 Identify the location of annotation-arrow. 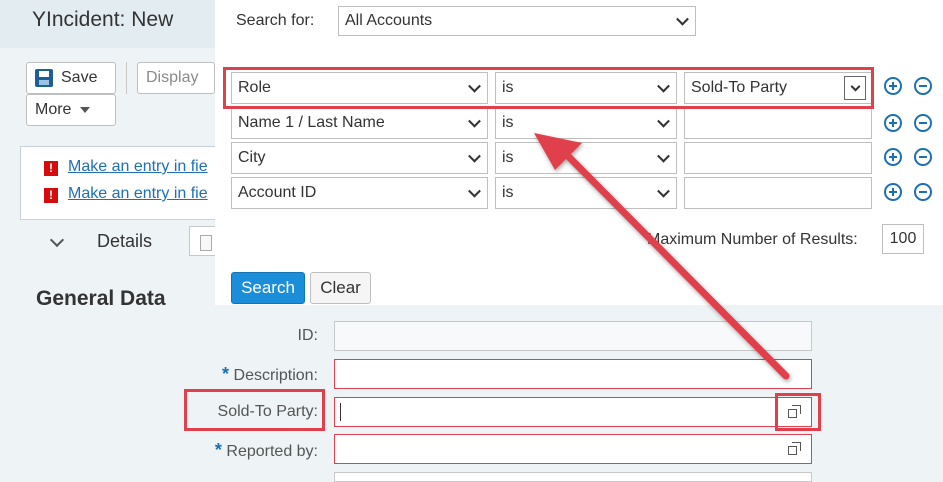
(662, 256).